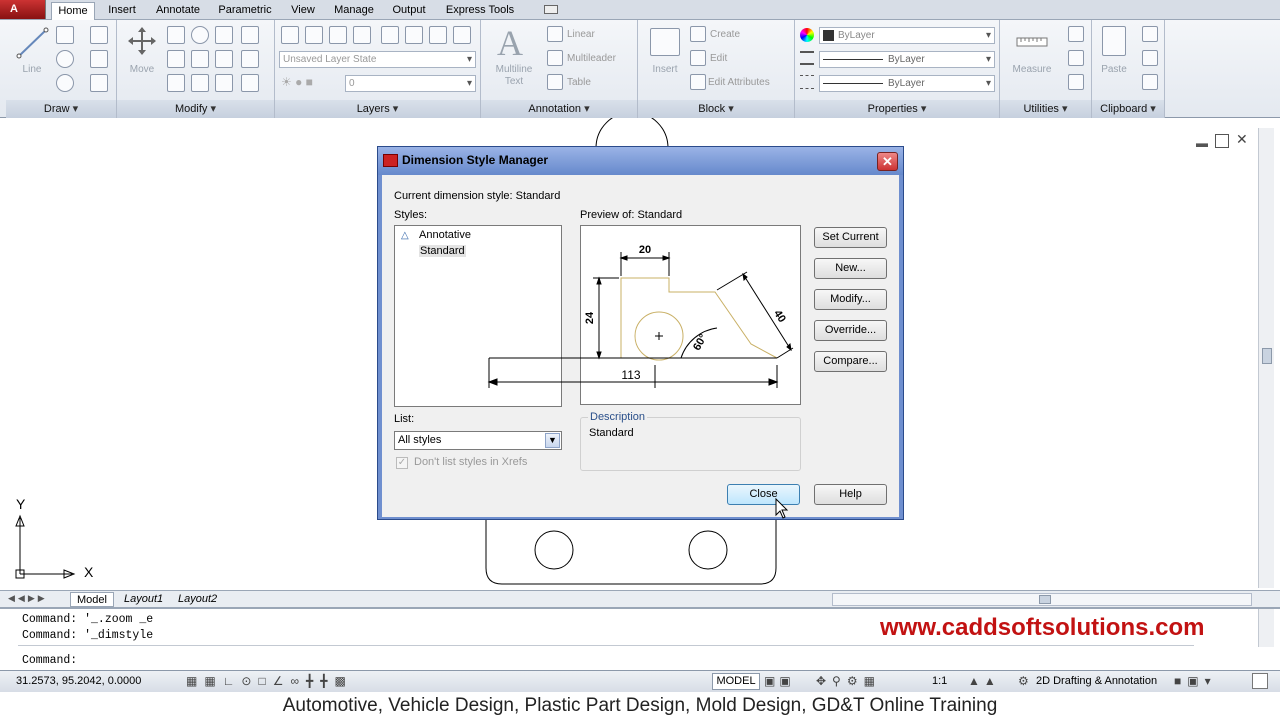 This screenshot has height=720, width=1280. I want to click on color-wheel-icon, so click(807, 35).